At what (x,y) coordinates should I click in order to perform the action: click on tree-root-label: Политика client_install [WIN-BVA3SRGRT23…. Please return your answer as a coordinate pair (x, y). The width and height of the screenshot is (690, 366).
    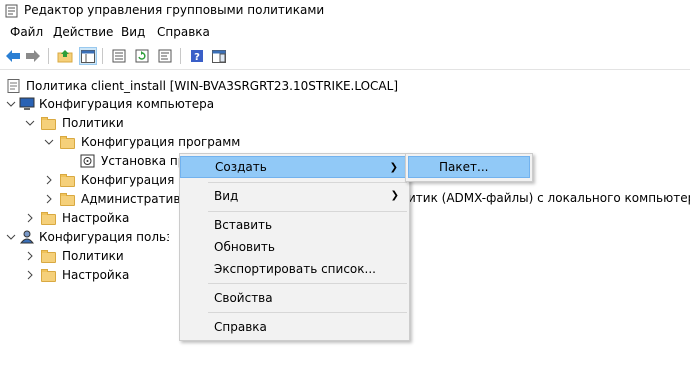
    Looking at the image, I should click on (212, 85).